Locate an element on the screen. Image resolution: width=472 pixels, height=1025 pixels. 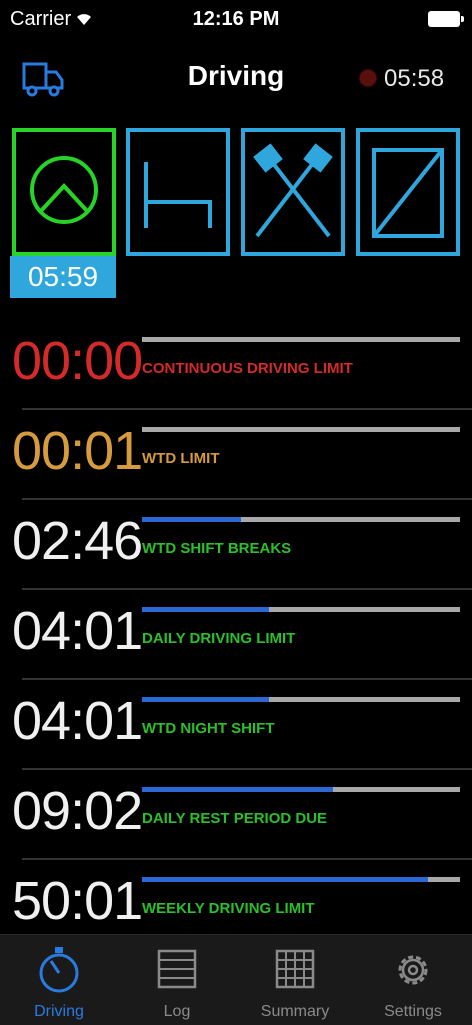
activity-rest-button is located at coordinates (178, 192).